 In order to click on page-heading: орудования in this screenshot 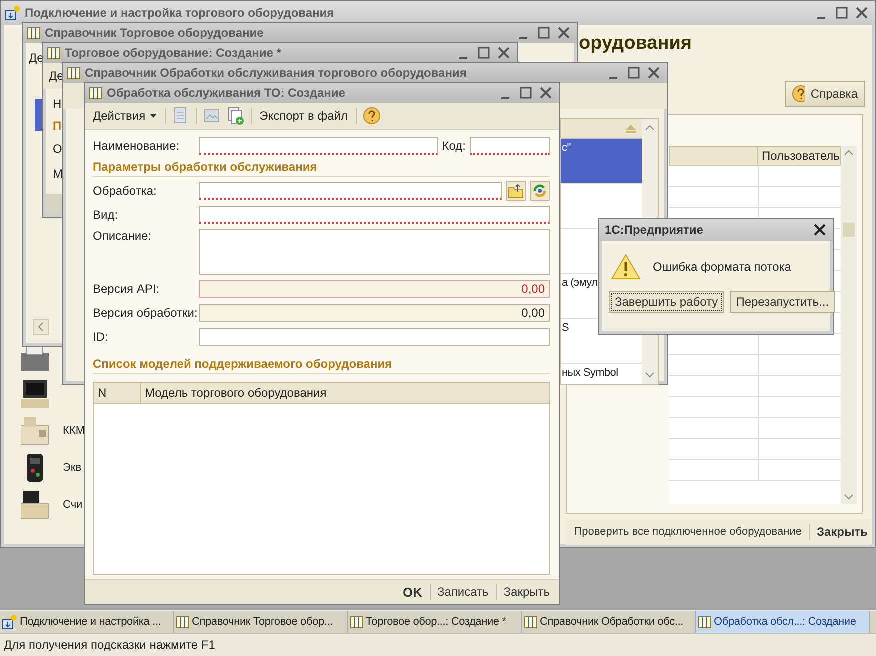, I will do `click(635, 44)`.